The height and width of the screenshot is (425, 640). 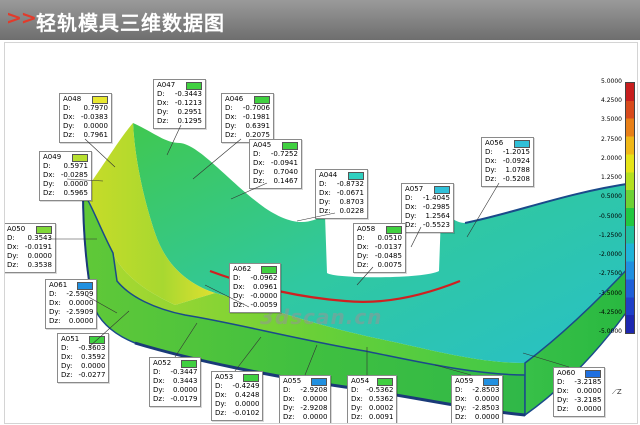 What do you see at coordinates (381, 399) in the screenshot?
I see `value-dx: 0.5362` at bounding box center [381, 399].